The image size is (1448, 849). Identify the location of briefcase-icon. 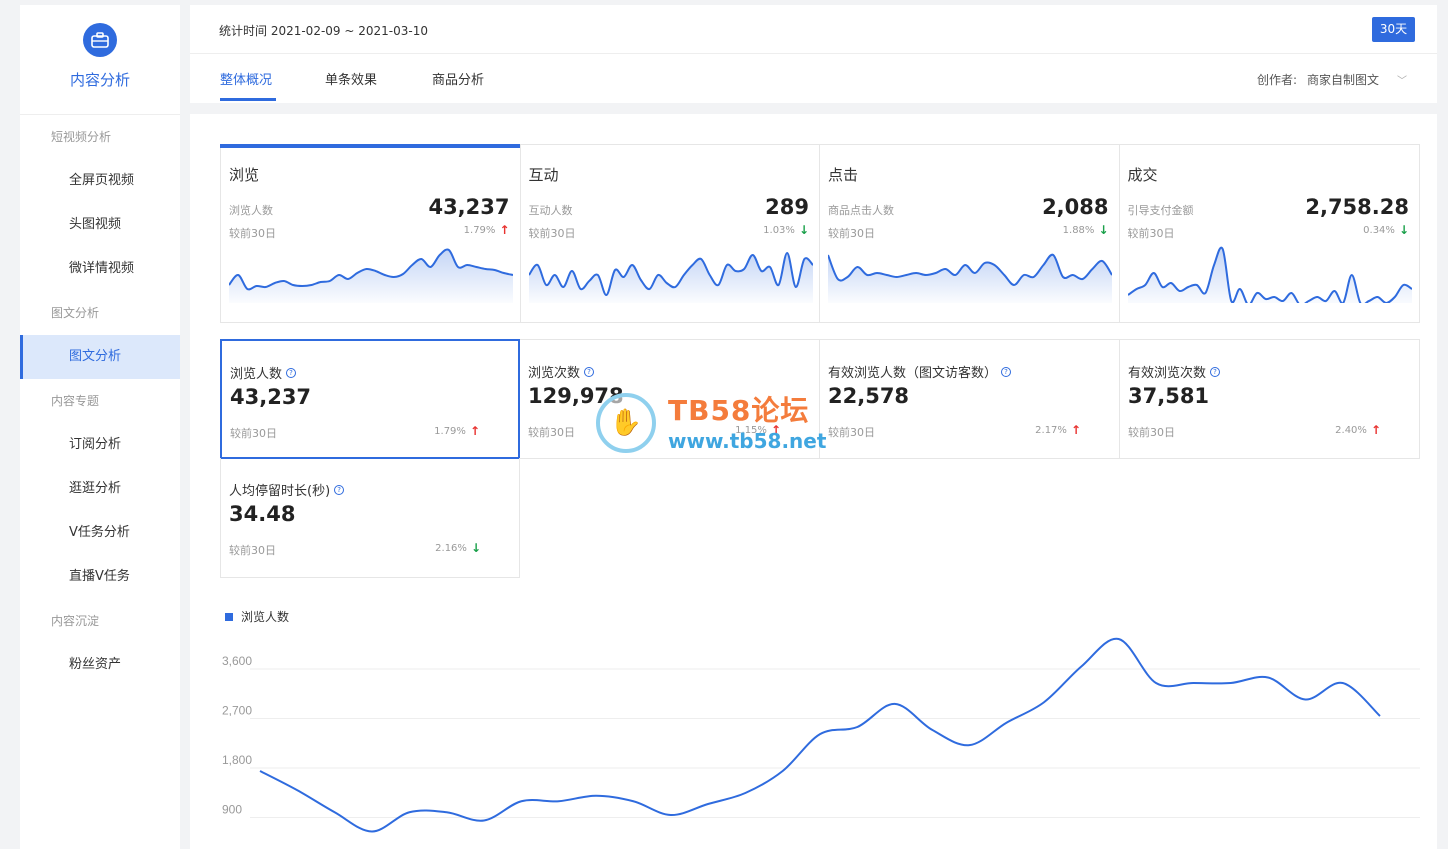
(100, 40).